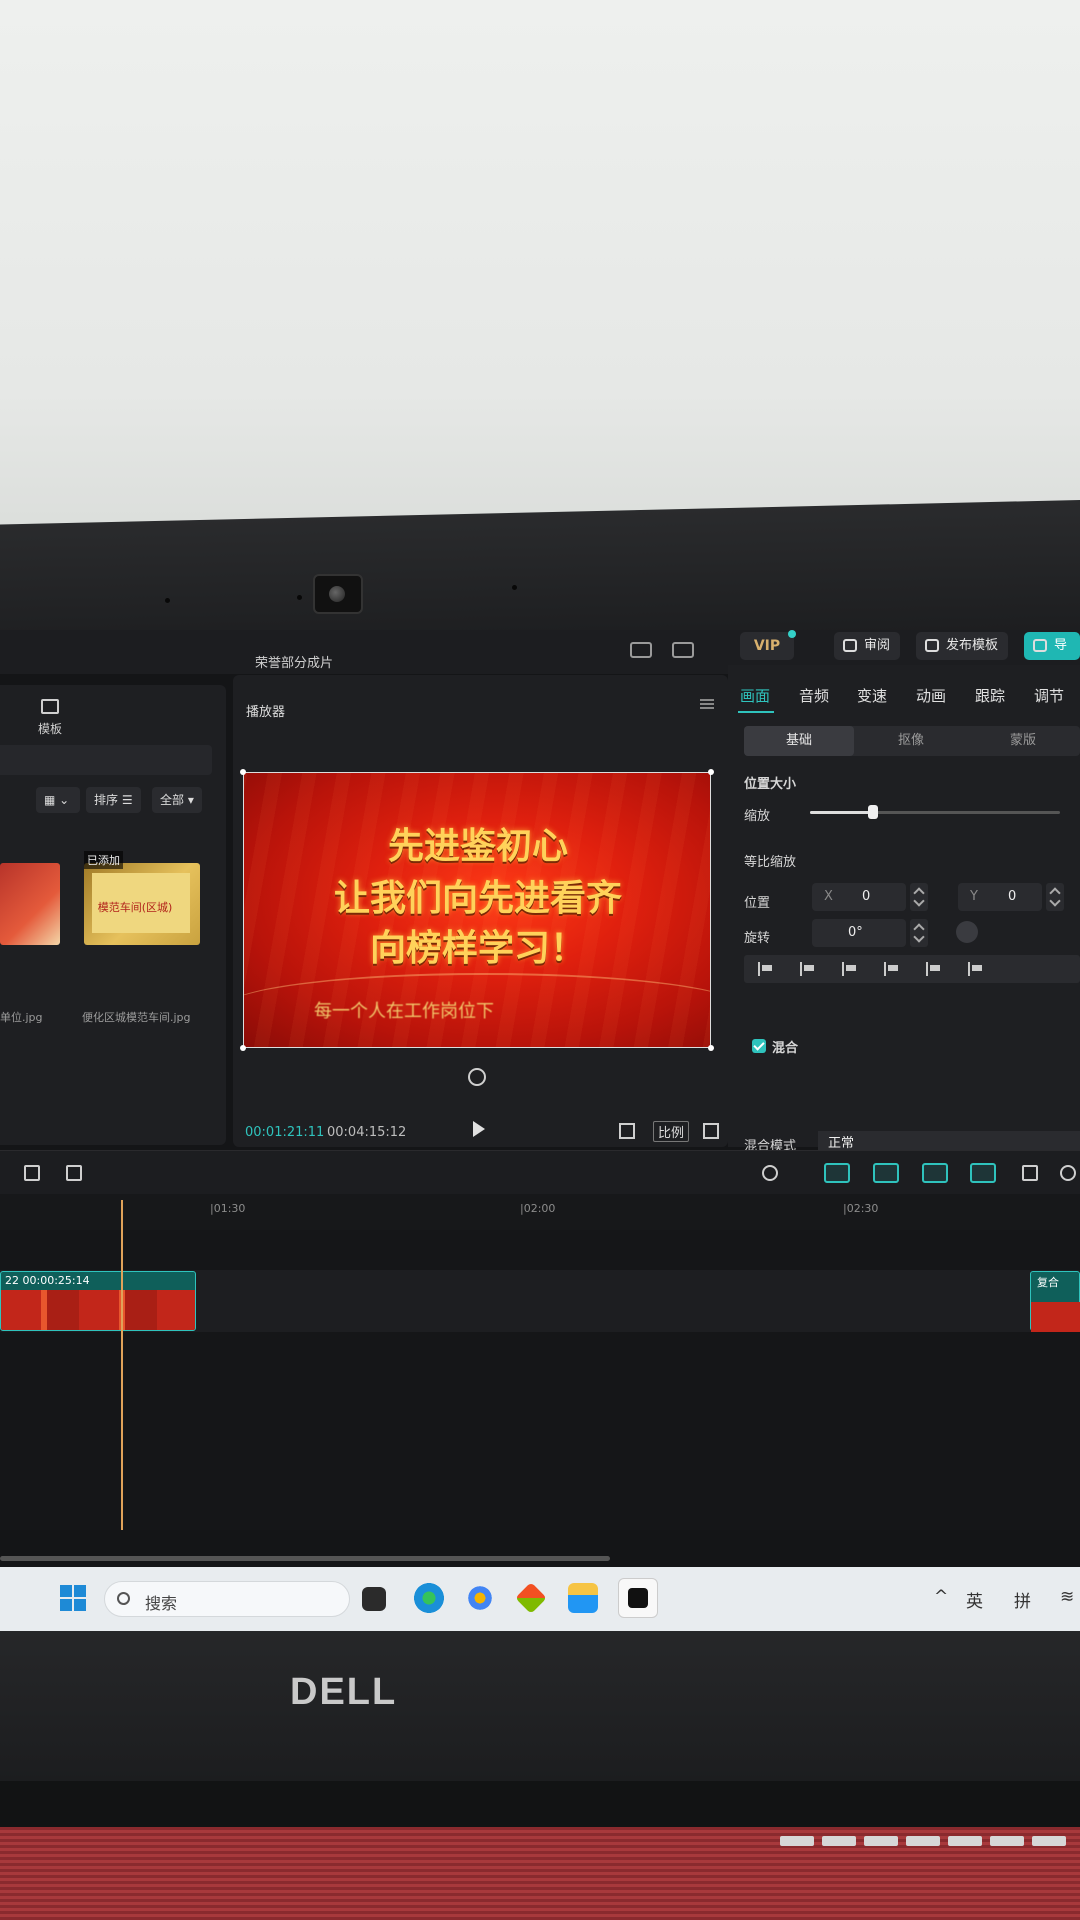 The width and height of the screenshot is (1080, 1920). I want to click on tab-tracking: 跟踪, so click(990, 695).